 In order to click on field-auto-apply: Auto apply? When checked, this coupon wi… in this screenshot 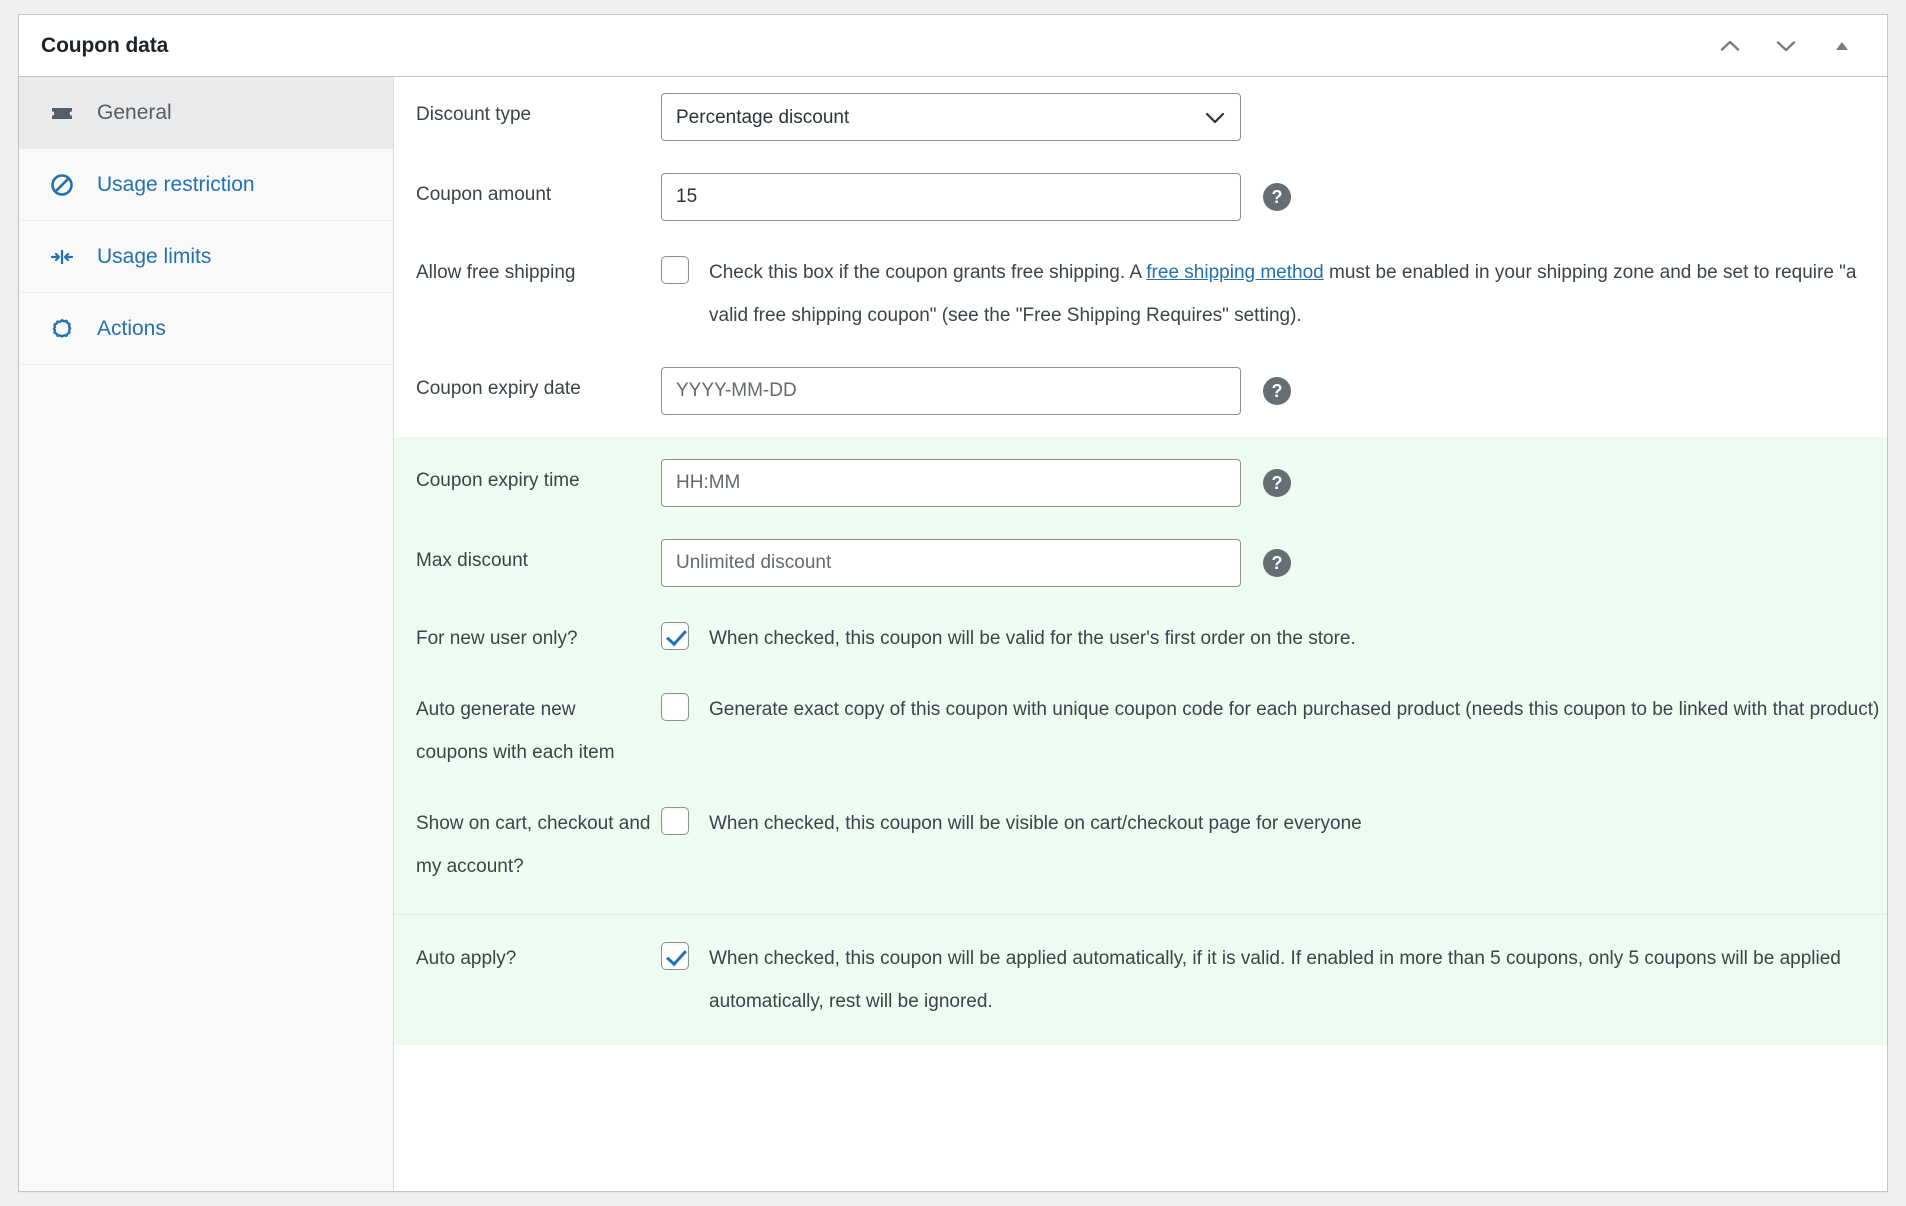, I will do `click(1140, 980)`.